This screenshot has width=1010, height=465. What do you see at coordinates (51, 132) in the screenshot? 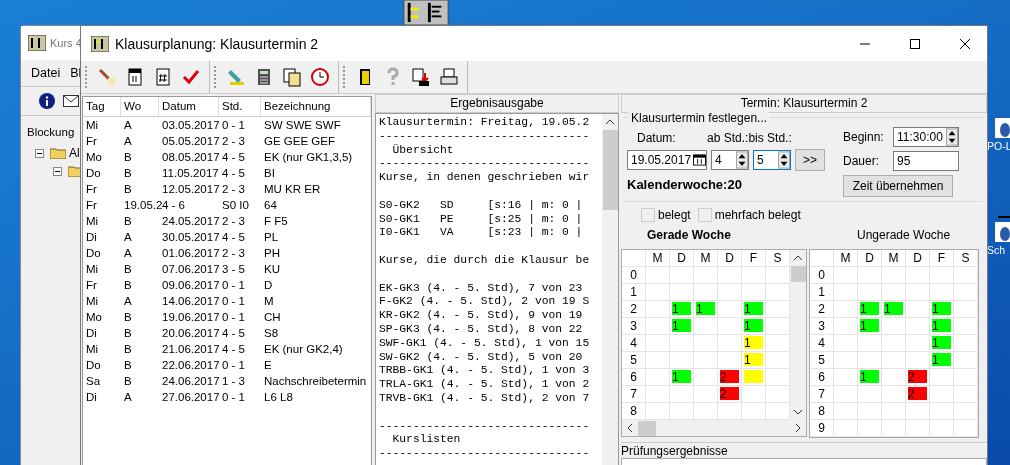
I see `tab: Blockung` at bounding box center [51, 132].